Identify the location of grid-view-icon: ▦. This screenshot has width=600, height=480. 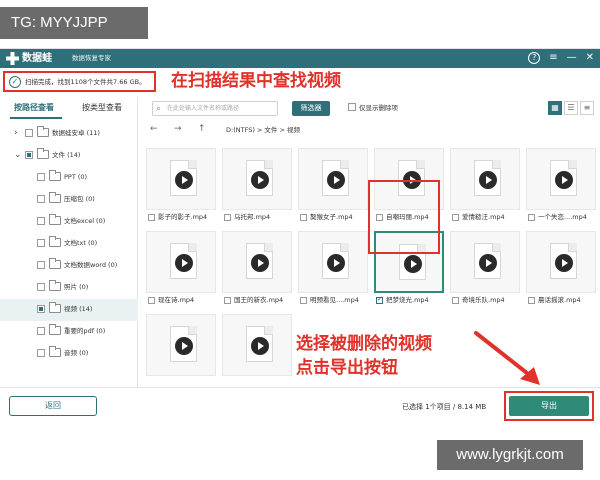
(555, 108).